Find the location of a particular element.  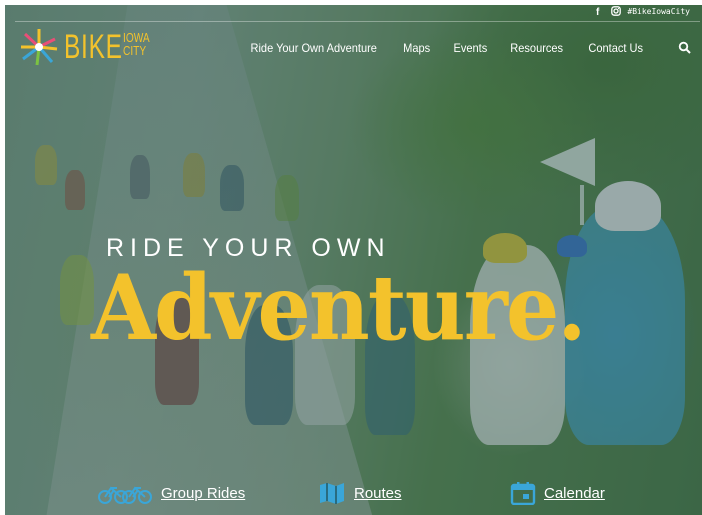

instagram-icon is located at coordinates (616, 12).